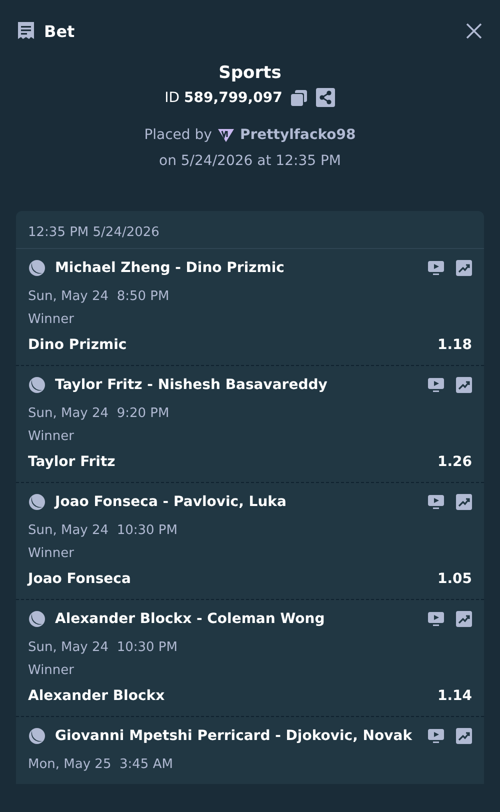 The height and width of the screenshot is (812, 500). What do you see at coordinates (178, 135) in the screenshot?
I see `placed-by-label: Placed by` at bounding box center [178, 135].